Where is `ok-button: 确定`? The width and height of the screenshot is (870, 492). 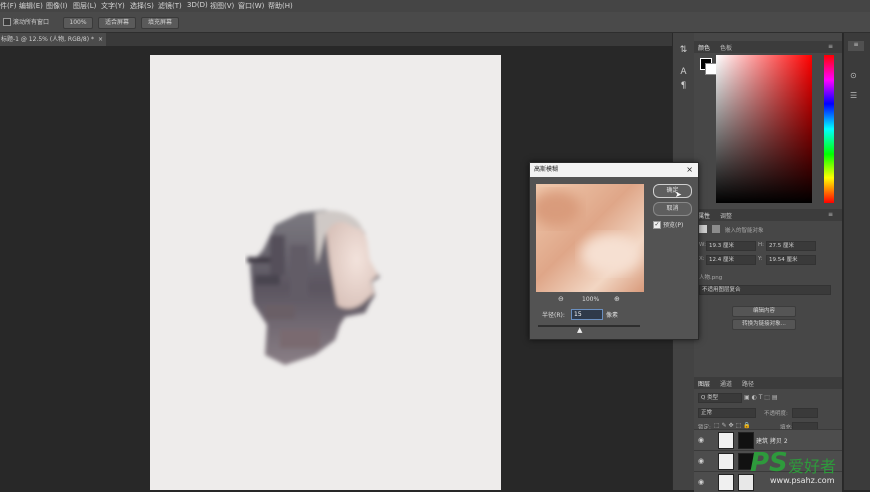
ok-button: 确定 is located at coordinates (672, 191).